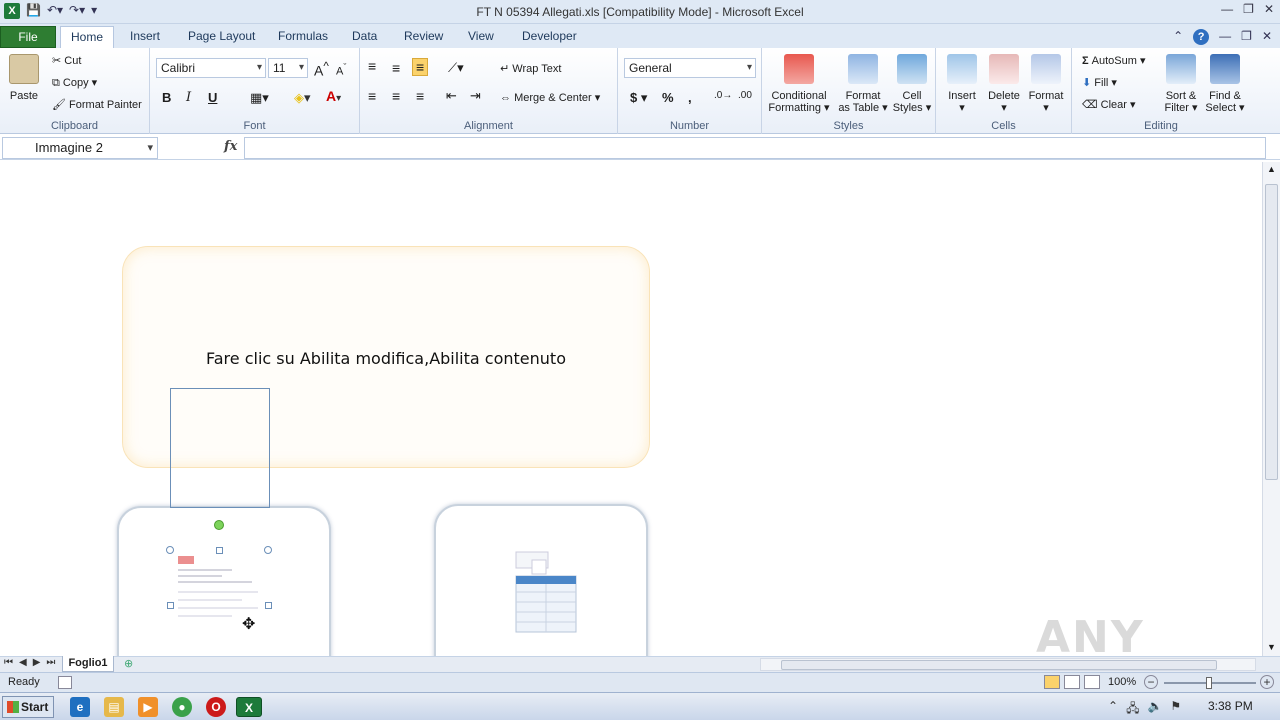  Describe the element at coordinates (1178, 37) in the screenshot. I see `minimize-ribbon-icon: ⌃` at that location.